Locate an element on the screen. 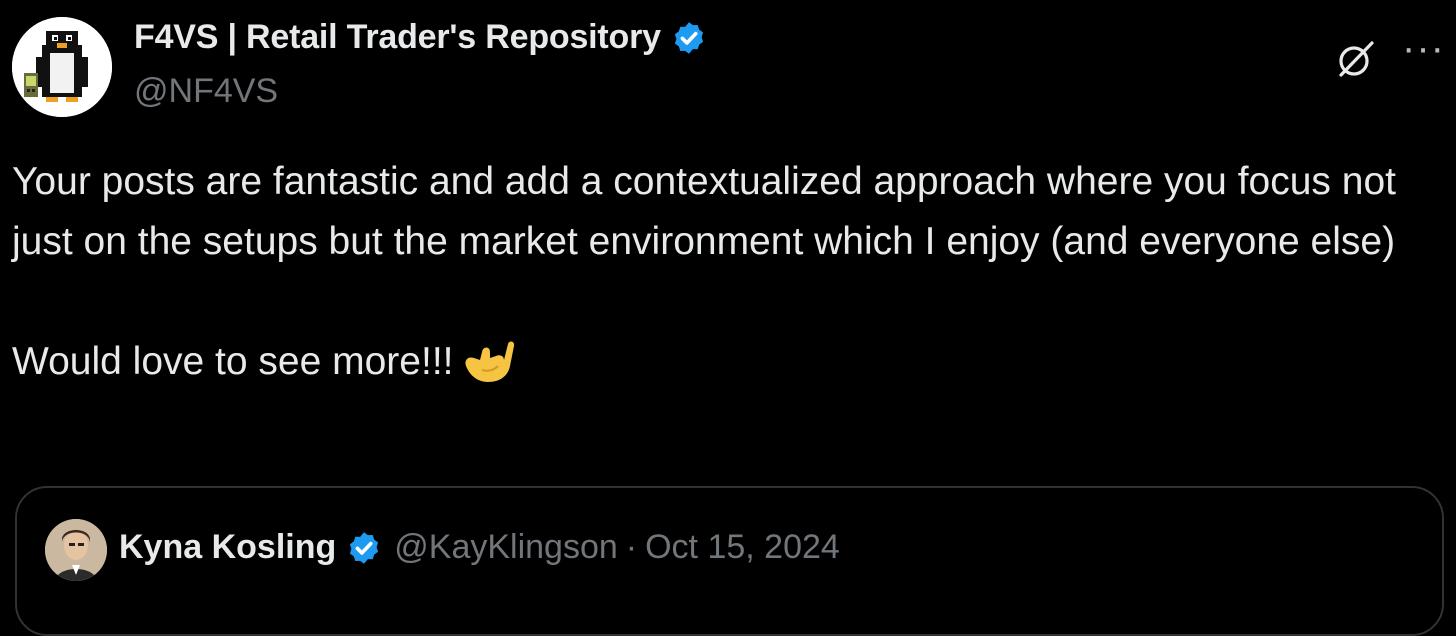 This screenshot has width=1456, height=636. verified-badge-icon is located at coordinates (689, 38).